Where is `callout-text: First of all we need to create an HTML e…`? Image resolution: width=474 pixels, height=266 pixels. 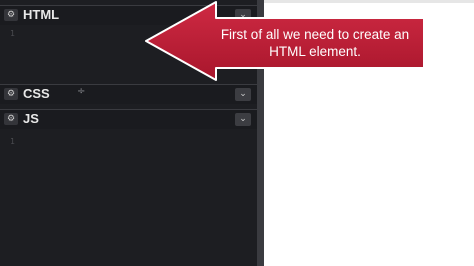
callout-text: First of all we need to create an HTML e… is located at coordinates (315, 43).